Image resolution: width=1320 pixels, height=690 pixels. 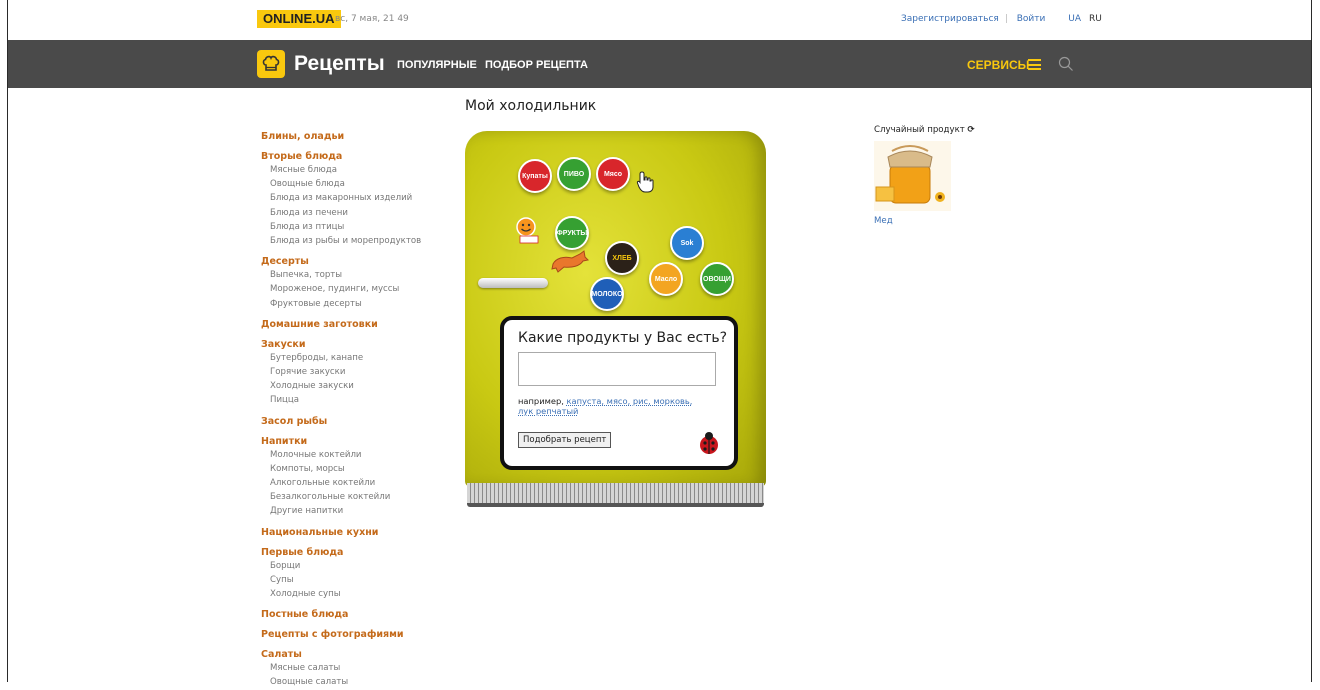 What do you see at coordinates (356, 344) in the screenshot?
I see `sidebar-category: Закуски` at bounding box center [356, 344].